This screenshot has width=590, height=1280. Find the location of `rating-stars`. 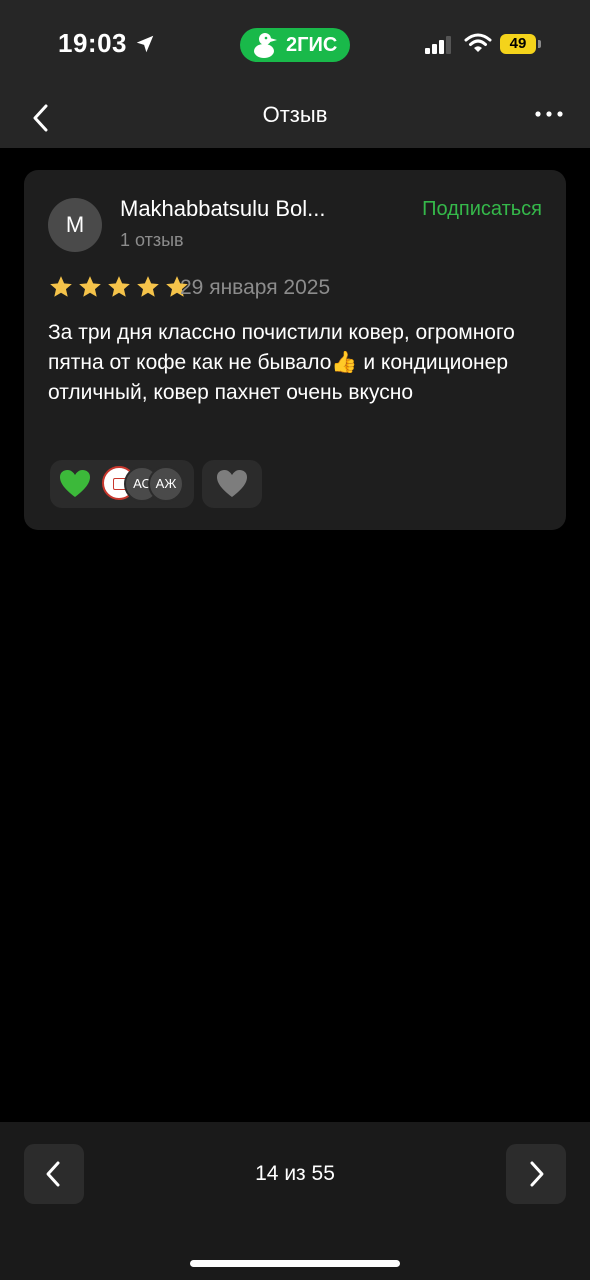

rating-stars is located at coordinates (119, 287).